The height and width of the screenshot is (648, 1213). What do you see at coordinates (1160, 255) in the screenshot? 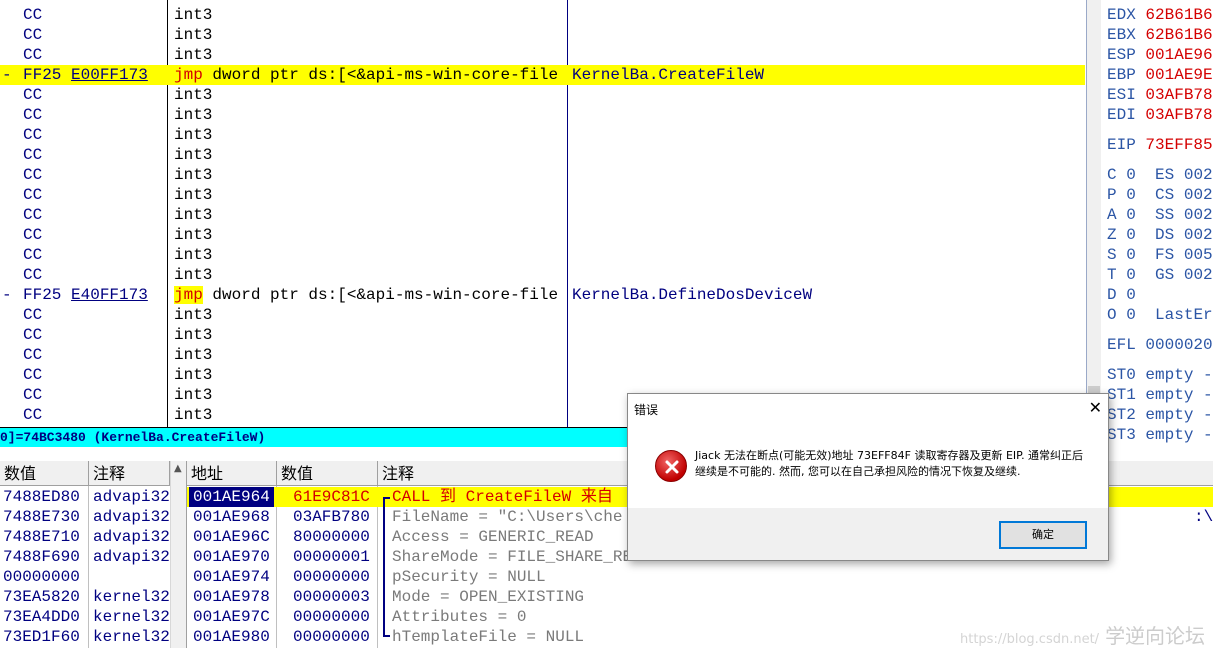
I see `flag-row: S 0 FS 005` at bounding box center [1160, 255].